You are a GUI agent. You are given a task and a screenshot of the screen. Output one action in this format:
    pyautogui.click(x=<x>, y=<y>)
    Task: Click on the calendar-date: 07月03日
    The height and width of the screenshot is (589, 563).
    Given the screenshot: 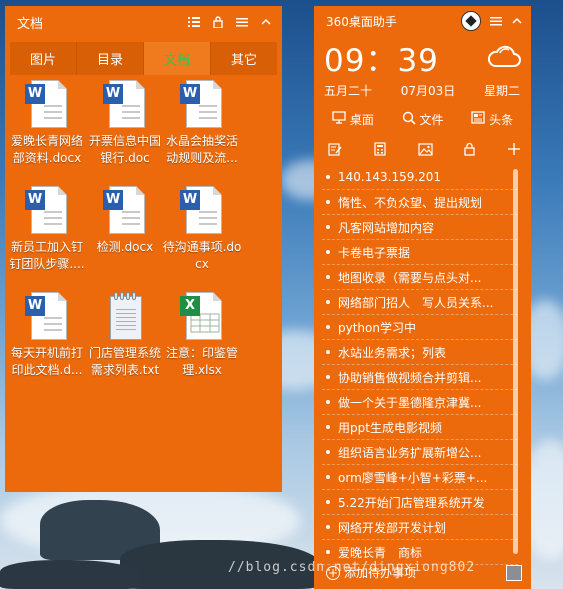 What is the action you would take?
    pyautogui.click(x=428, y=90)
    